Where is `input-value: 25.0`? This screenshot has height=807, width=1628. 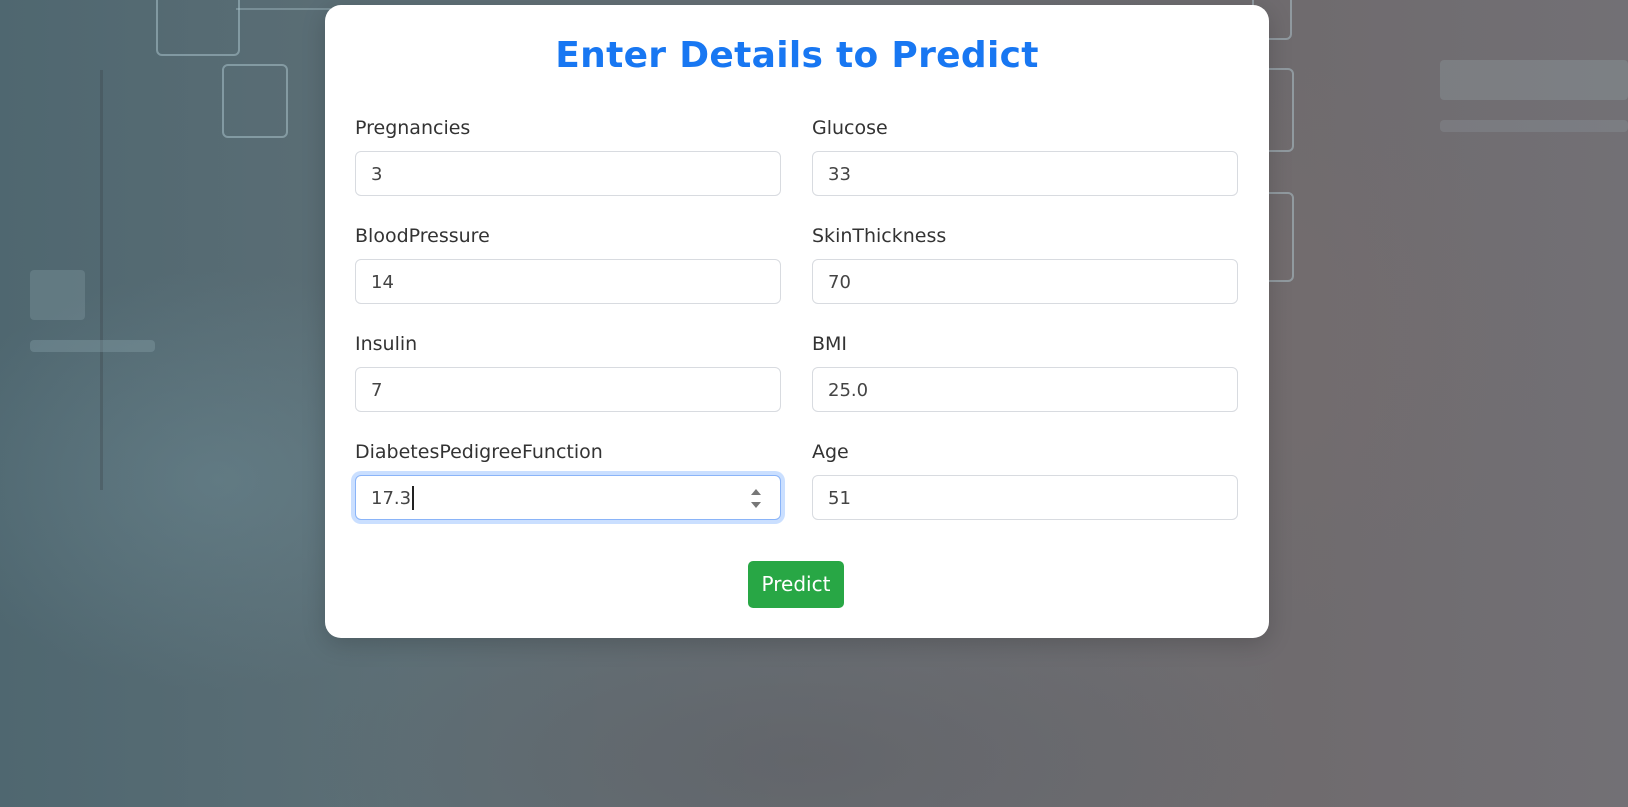
input-value: 25.0 is located at coordinates (848, 390).